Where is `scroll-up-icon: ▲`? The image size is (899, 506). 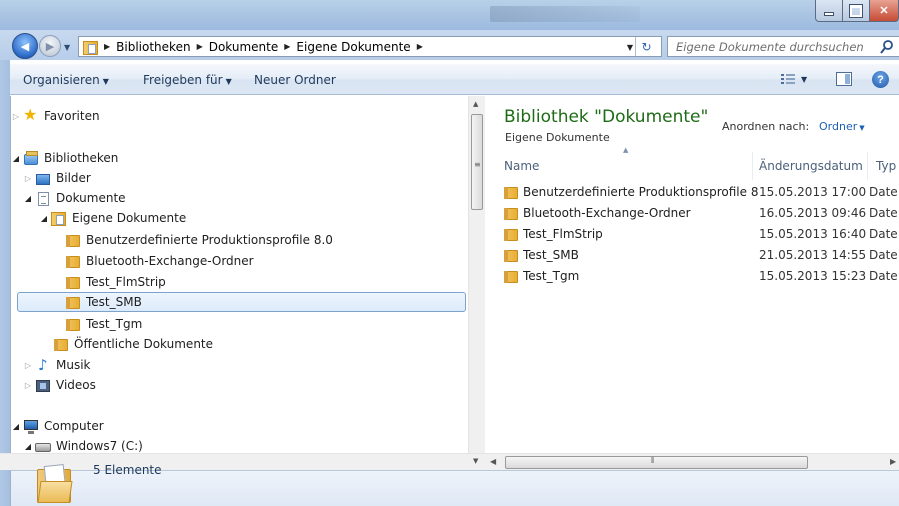
scroll-up-icon: ▲ is located at coordinates (475, 104).